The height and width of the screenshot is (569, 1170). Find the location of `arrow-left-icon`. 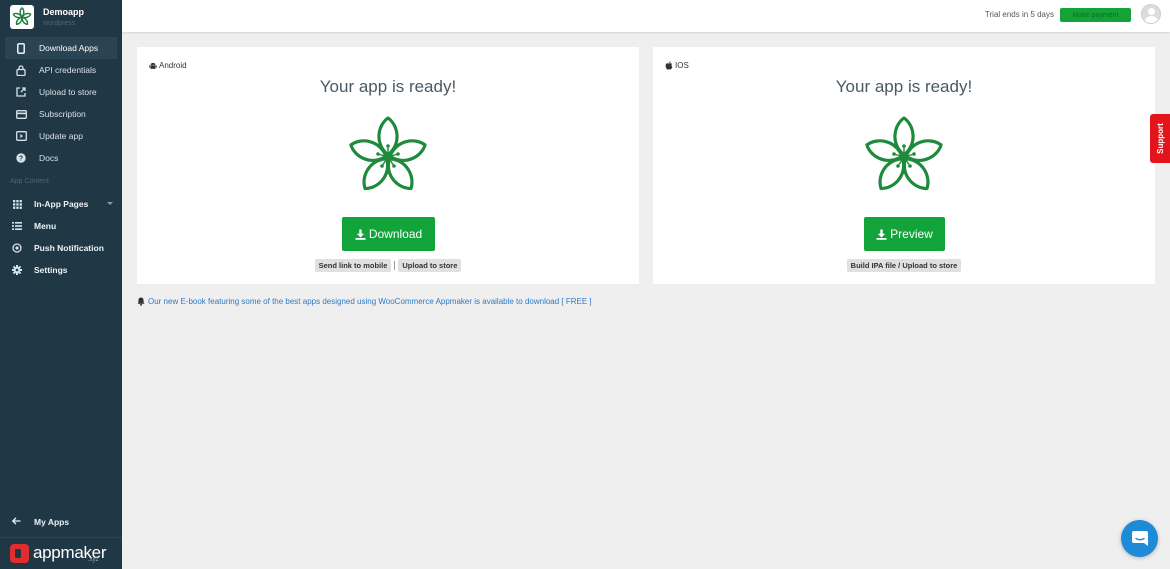

arrow-left-icon is located at coordinates (16, 522).